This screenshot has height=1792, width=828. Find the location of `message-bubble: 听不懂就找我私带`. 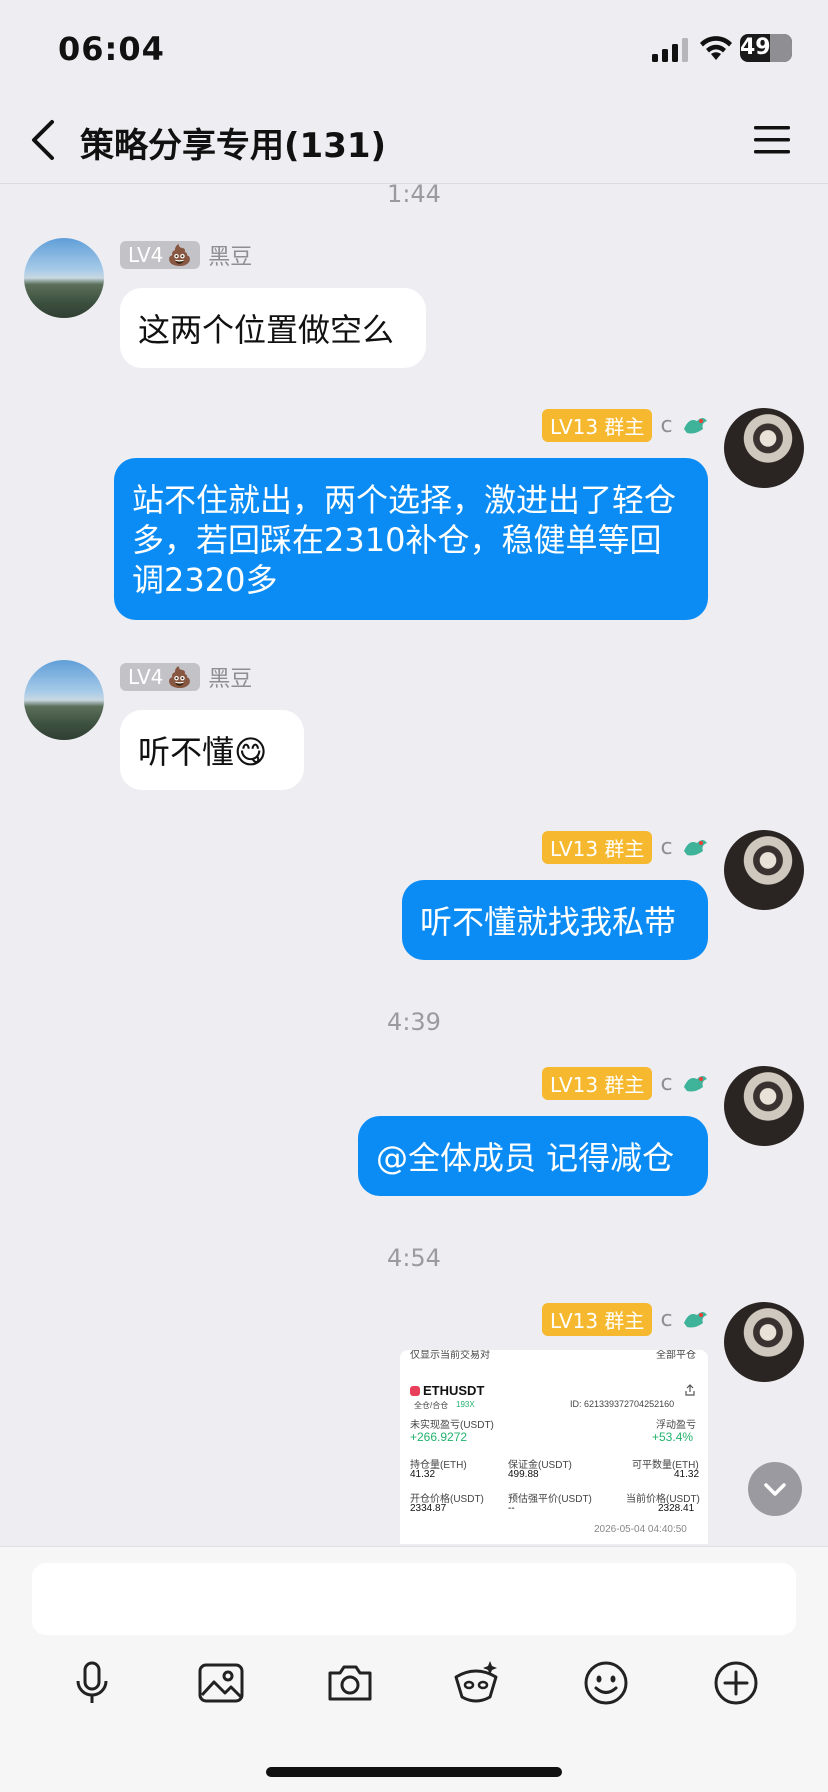

message-bubble: 听不懂就找我私带 is located at coordinates (555, 920).